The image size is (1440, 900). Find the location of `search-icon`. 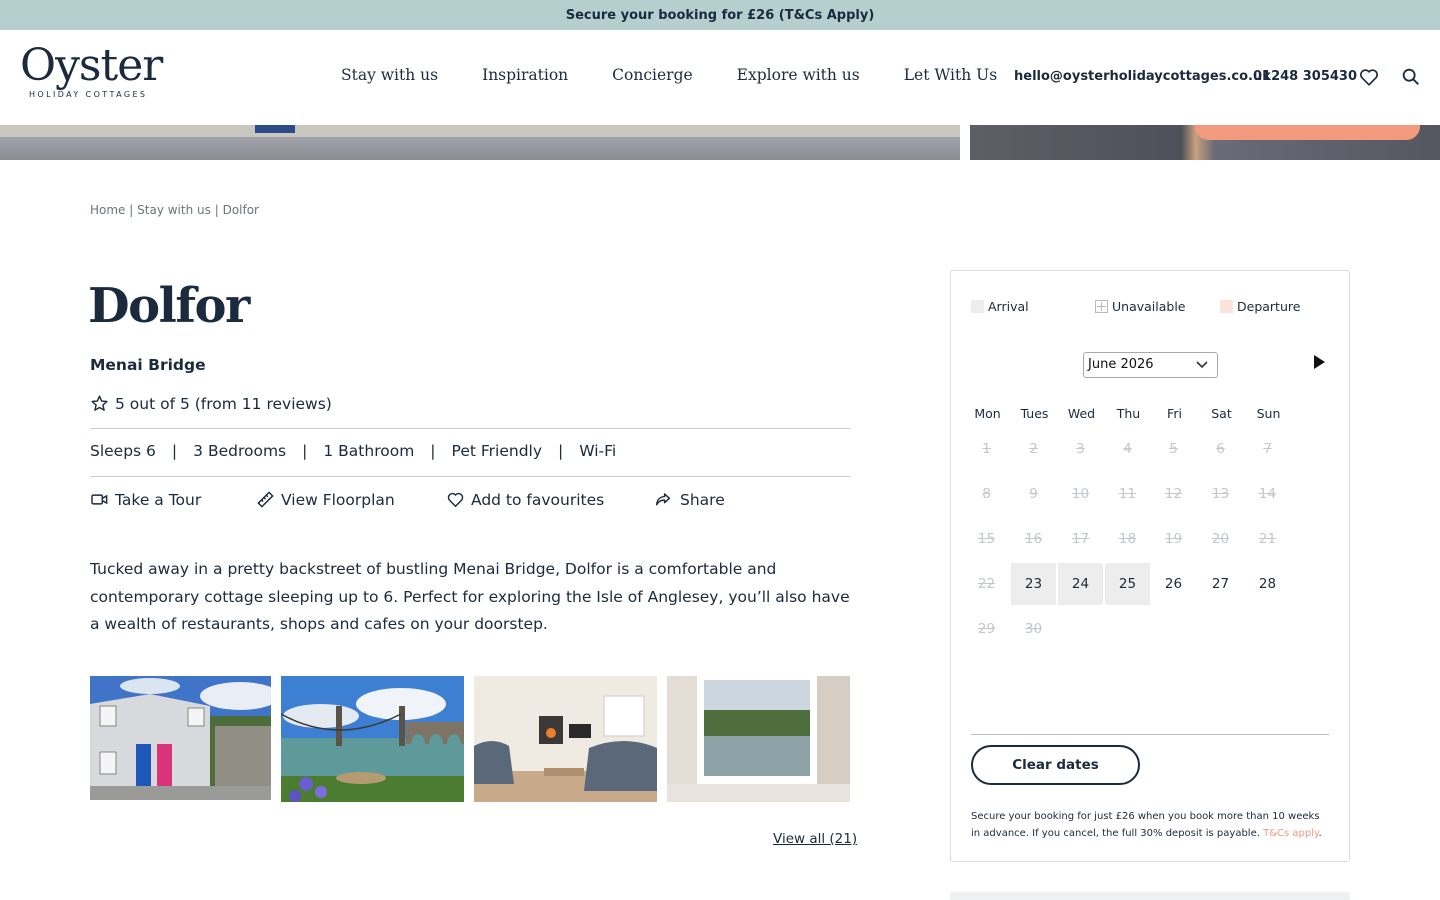

search-icon is located at coordinates (1411, 77).